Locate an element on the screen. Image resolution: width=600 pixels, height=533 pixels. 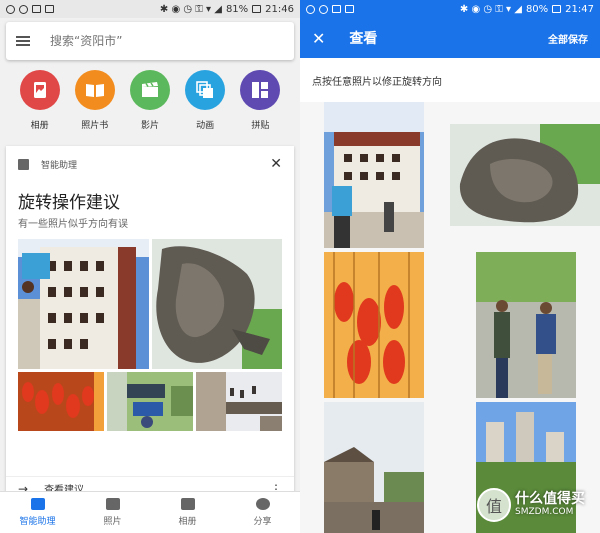
sharing-nav-icon is located at coordinates (262, 504).